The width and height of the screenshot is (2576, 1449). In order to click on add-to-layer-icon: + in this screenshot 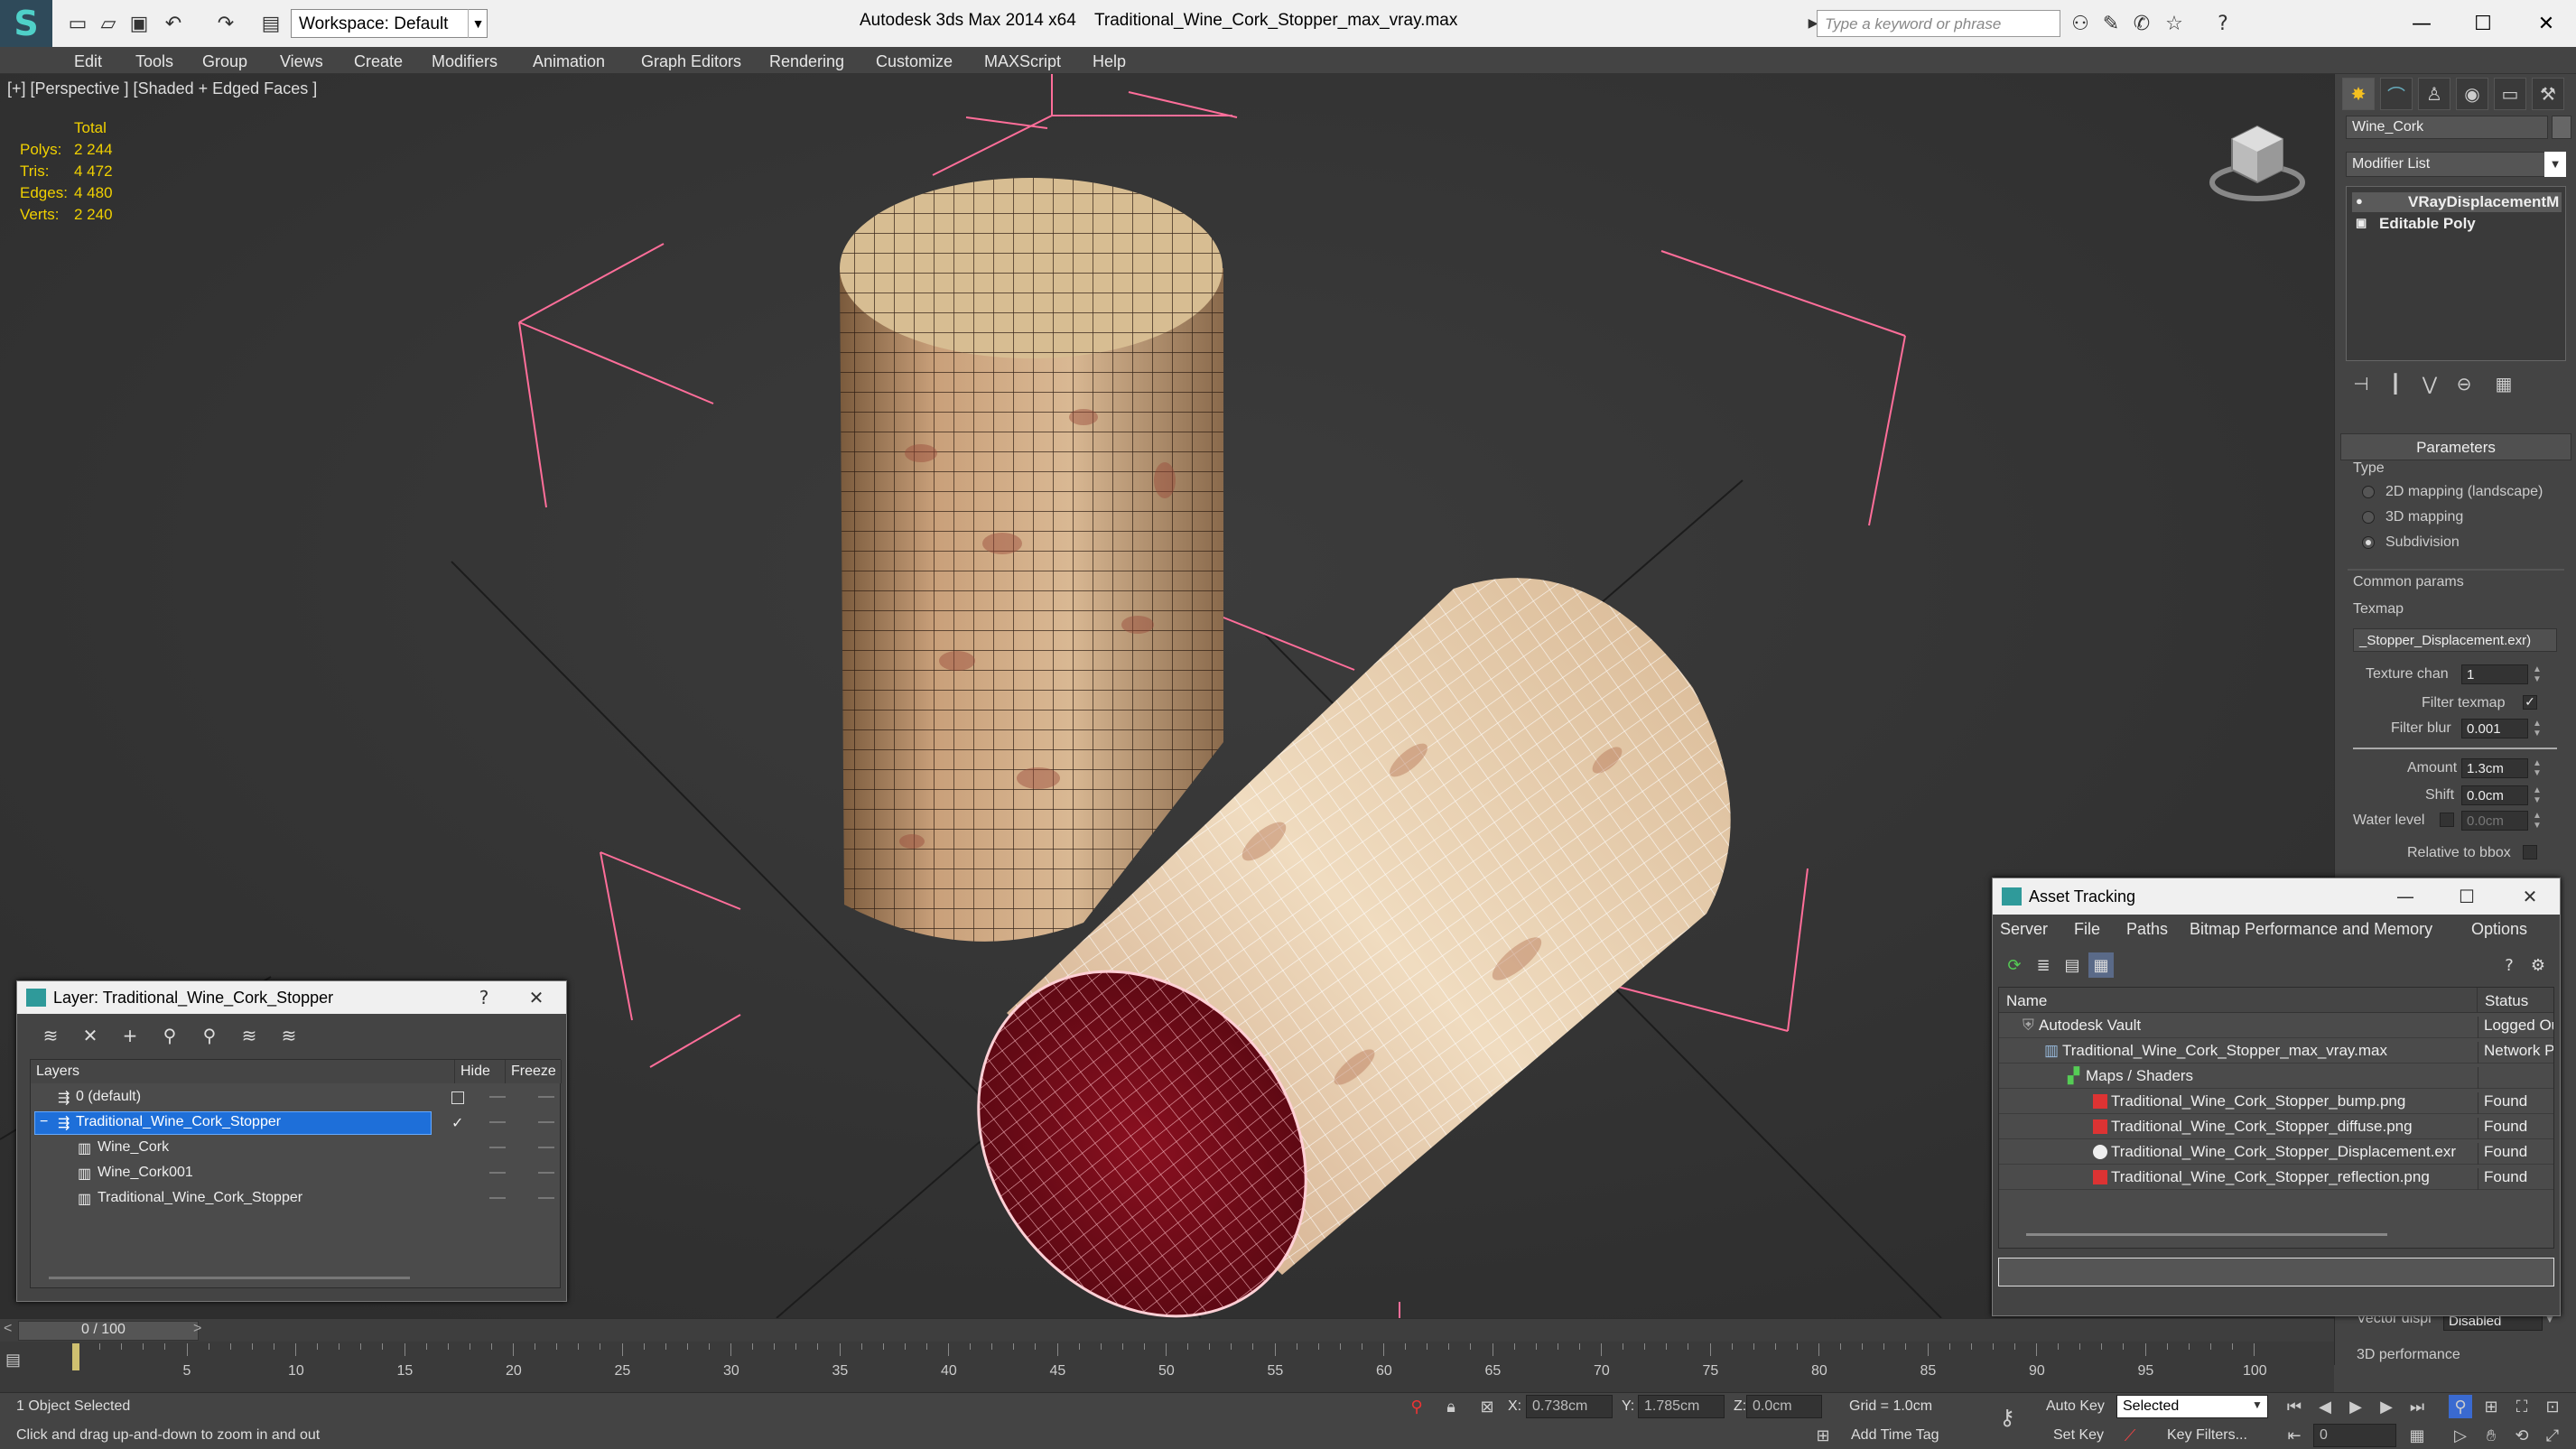, I will do `click(130, 1035)`.